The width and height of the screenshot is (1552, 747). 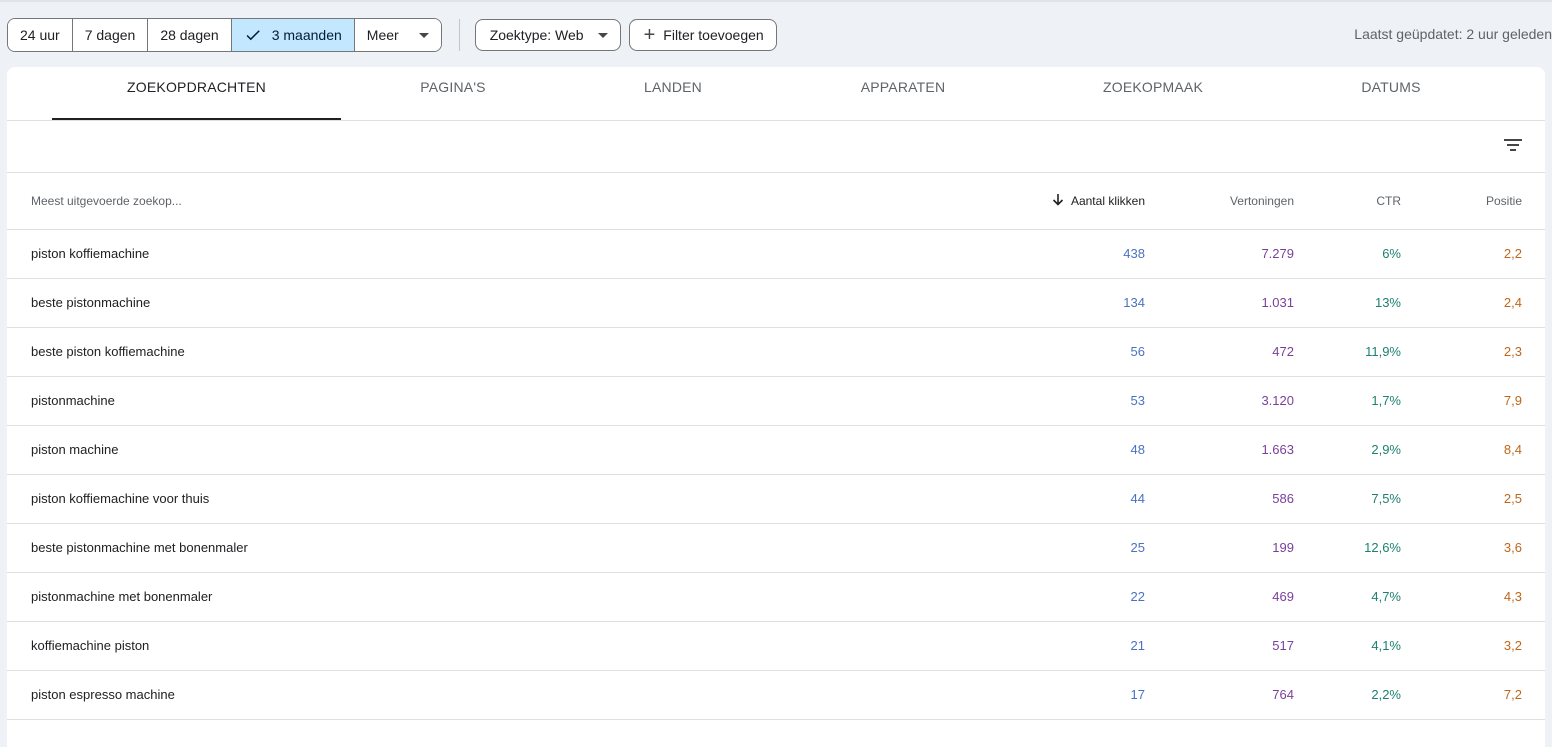 I want to click on tab-queries: ZOEKOPDRACHTEN, so click(x=196, y=93).